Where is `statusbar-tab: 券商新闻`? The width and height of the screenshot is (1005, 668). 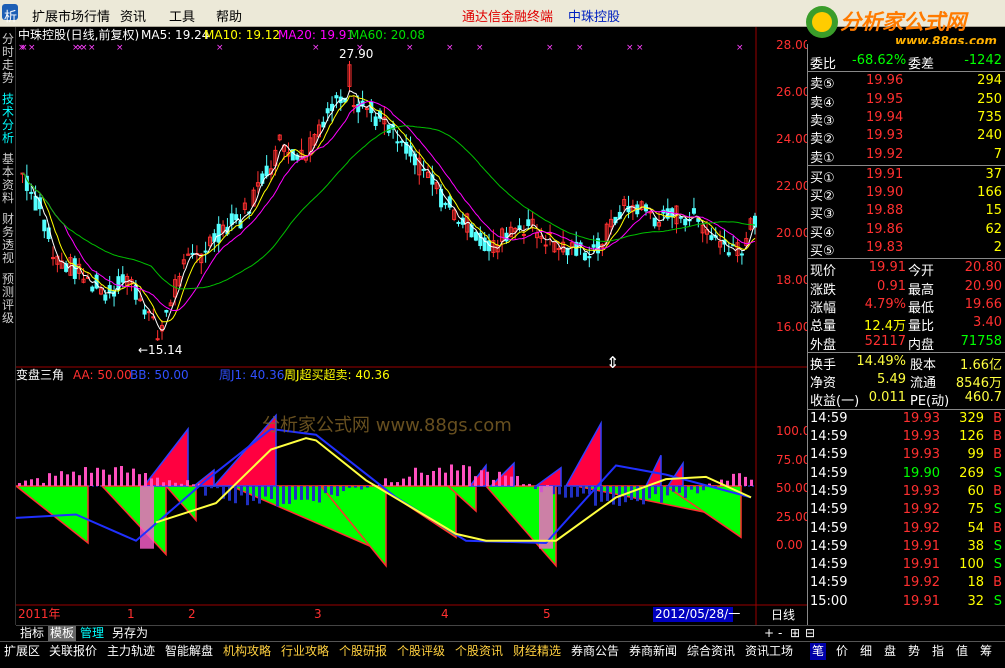
statusbar-tab: 券商新闻 is located at coordinates (653, 651).